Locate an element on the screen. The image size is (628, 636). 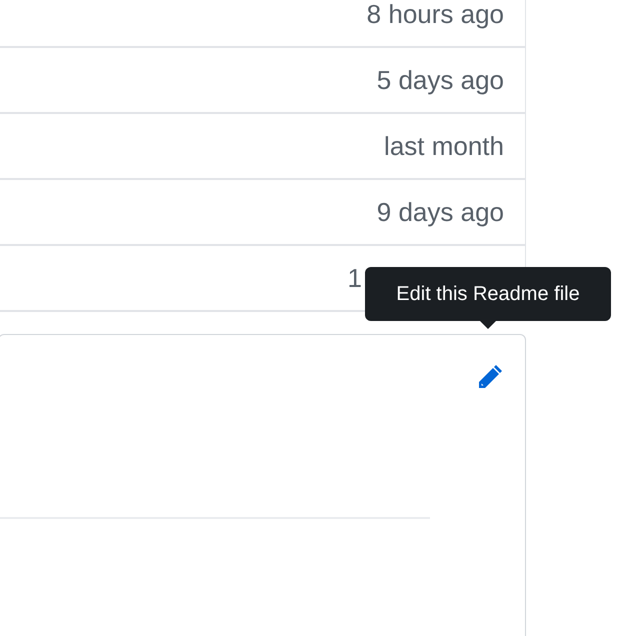
commit-age: 8 hours ago is located at coordinates (435, 14).